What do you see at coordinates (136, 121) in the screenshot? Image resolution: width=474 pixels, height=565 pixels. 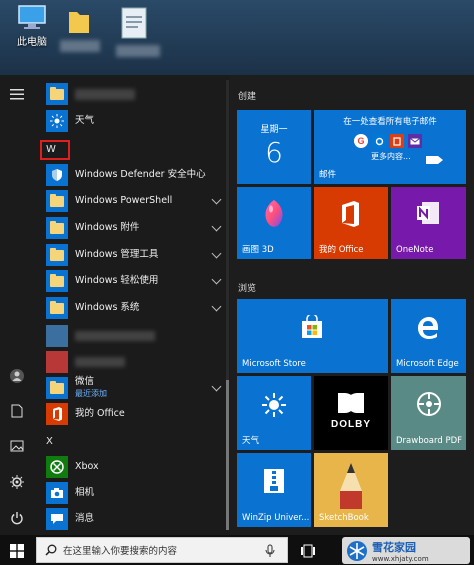 I see `list-item-weather: 天气` at bounding box center [136, 121].